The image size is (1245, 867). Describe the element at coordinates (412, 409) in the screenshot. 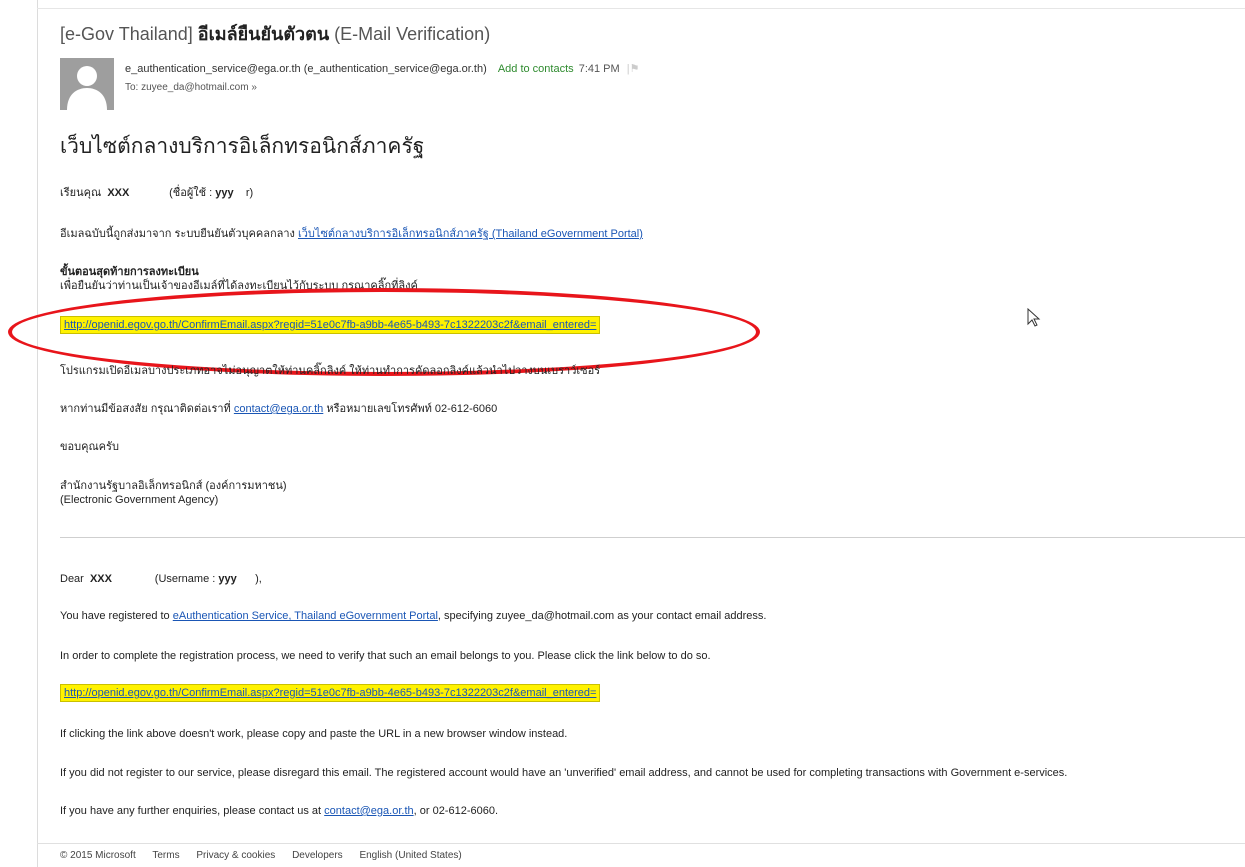

I see `contact-suffix: หรือหมายเลขโทรศัพท์ 02-612-6060` at that location.